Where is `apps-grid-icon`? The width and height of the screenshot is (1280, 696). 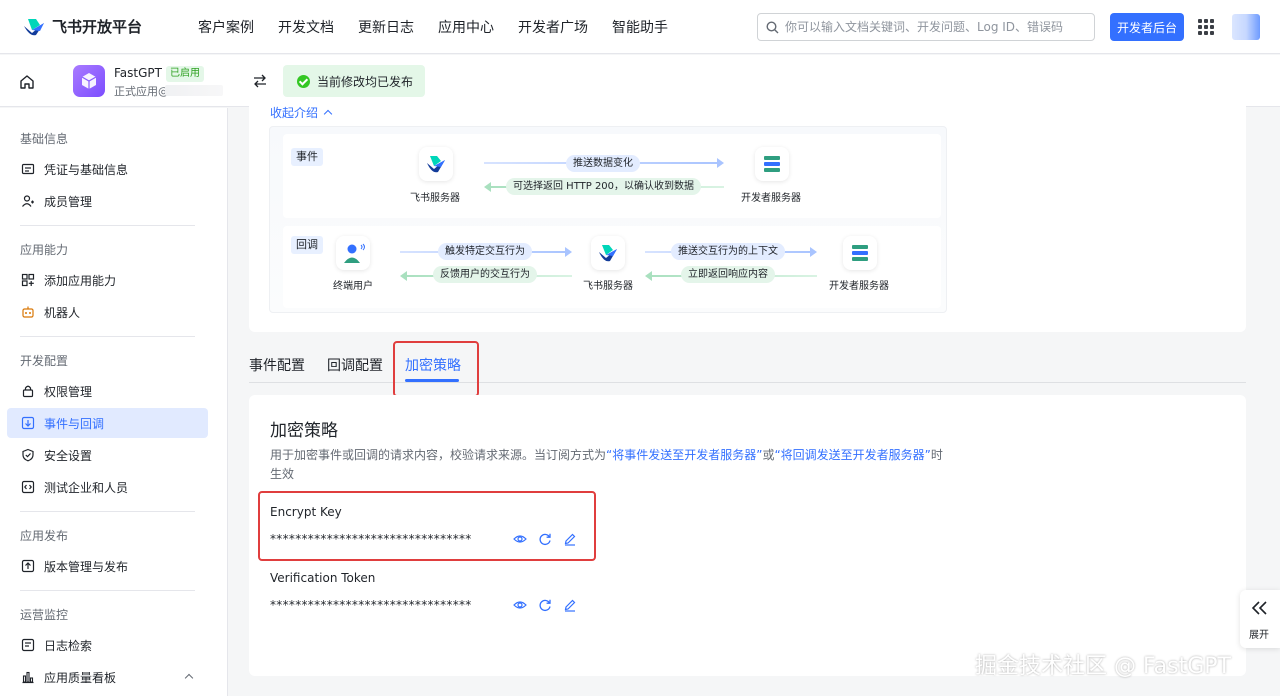
apps-grid-icon is located at coordinates (1206, 27).